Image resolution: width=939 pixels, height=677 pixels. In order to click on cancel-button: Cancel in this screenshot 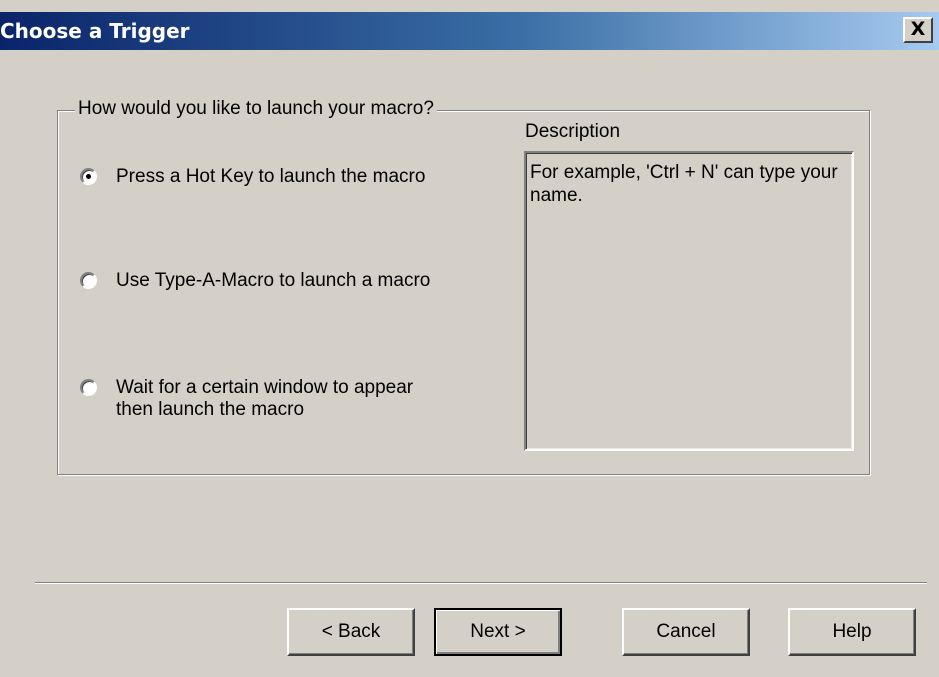, I will do `click(686, 632)`.